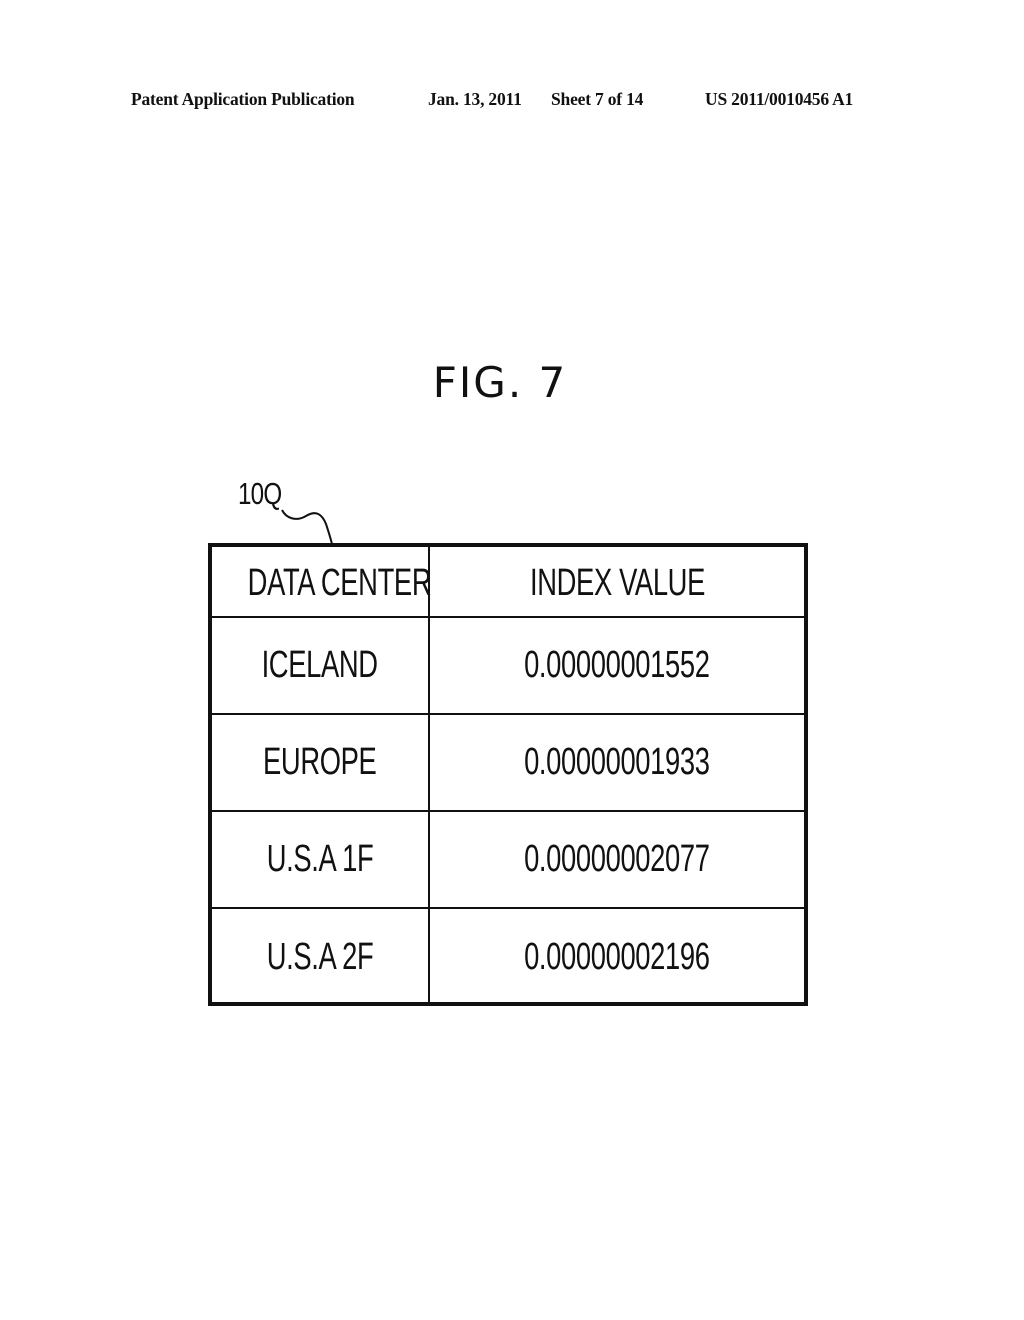 The image size is (1024, 1320). What do you see at coordinates (616, 762) in the screenshot?
I see `index-value-cell: 0.00000001933` at bounding box center [616, 762].